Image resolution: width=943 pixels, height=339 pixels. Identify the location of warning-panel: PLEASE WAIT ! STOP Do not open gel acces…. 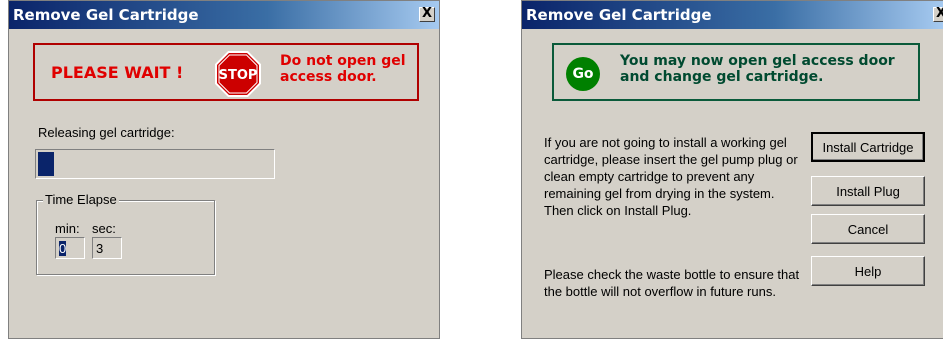
(226, 72).